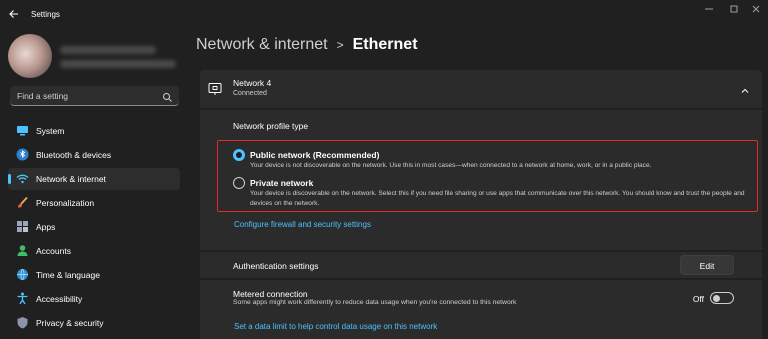  Describe the element at coordinates (30, 56) in the screenshot. I see `avatar` at that location.